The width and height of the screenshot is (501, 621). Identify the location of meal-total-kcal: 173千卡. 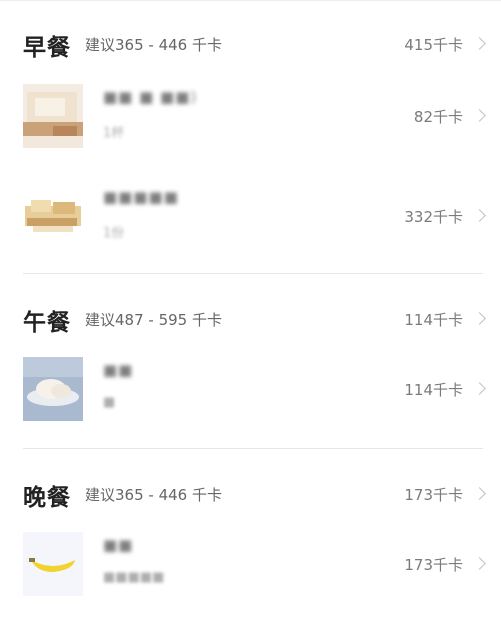
(433, 495).